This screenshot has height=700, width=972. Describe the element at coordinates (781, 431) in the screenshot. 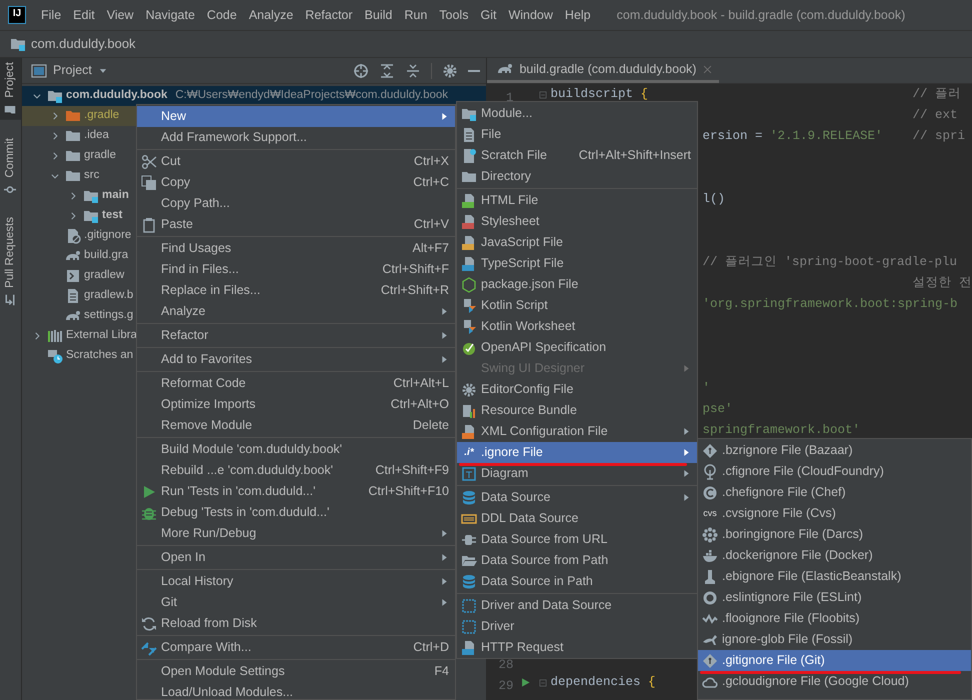

I see `code-text: springframework.boot'` at that location.